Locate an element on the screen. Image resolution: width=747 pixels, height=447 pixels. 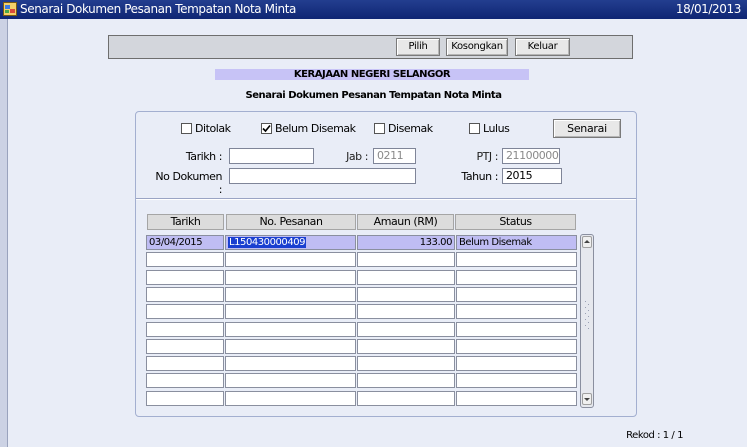
tarikh-label: Tarikh : is located at coordinates (204, 156).